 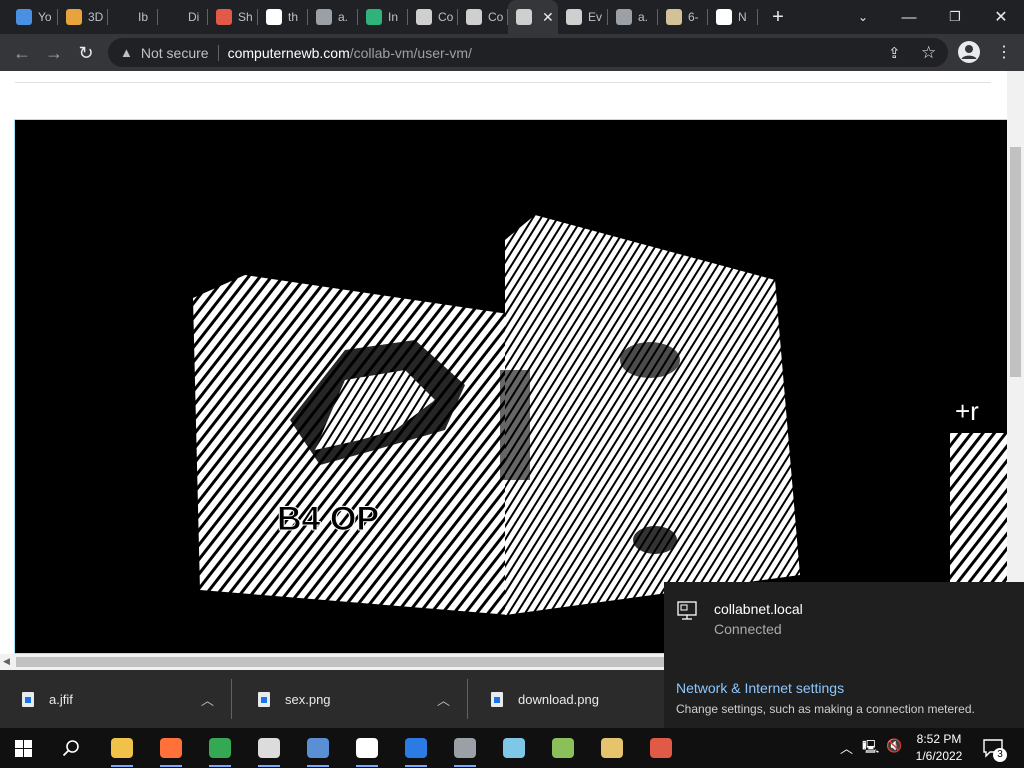 I want to click on ethernet-pc-icon, so click(x=687, y=610).